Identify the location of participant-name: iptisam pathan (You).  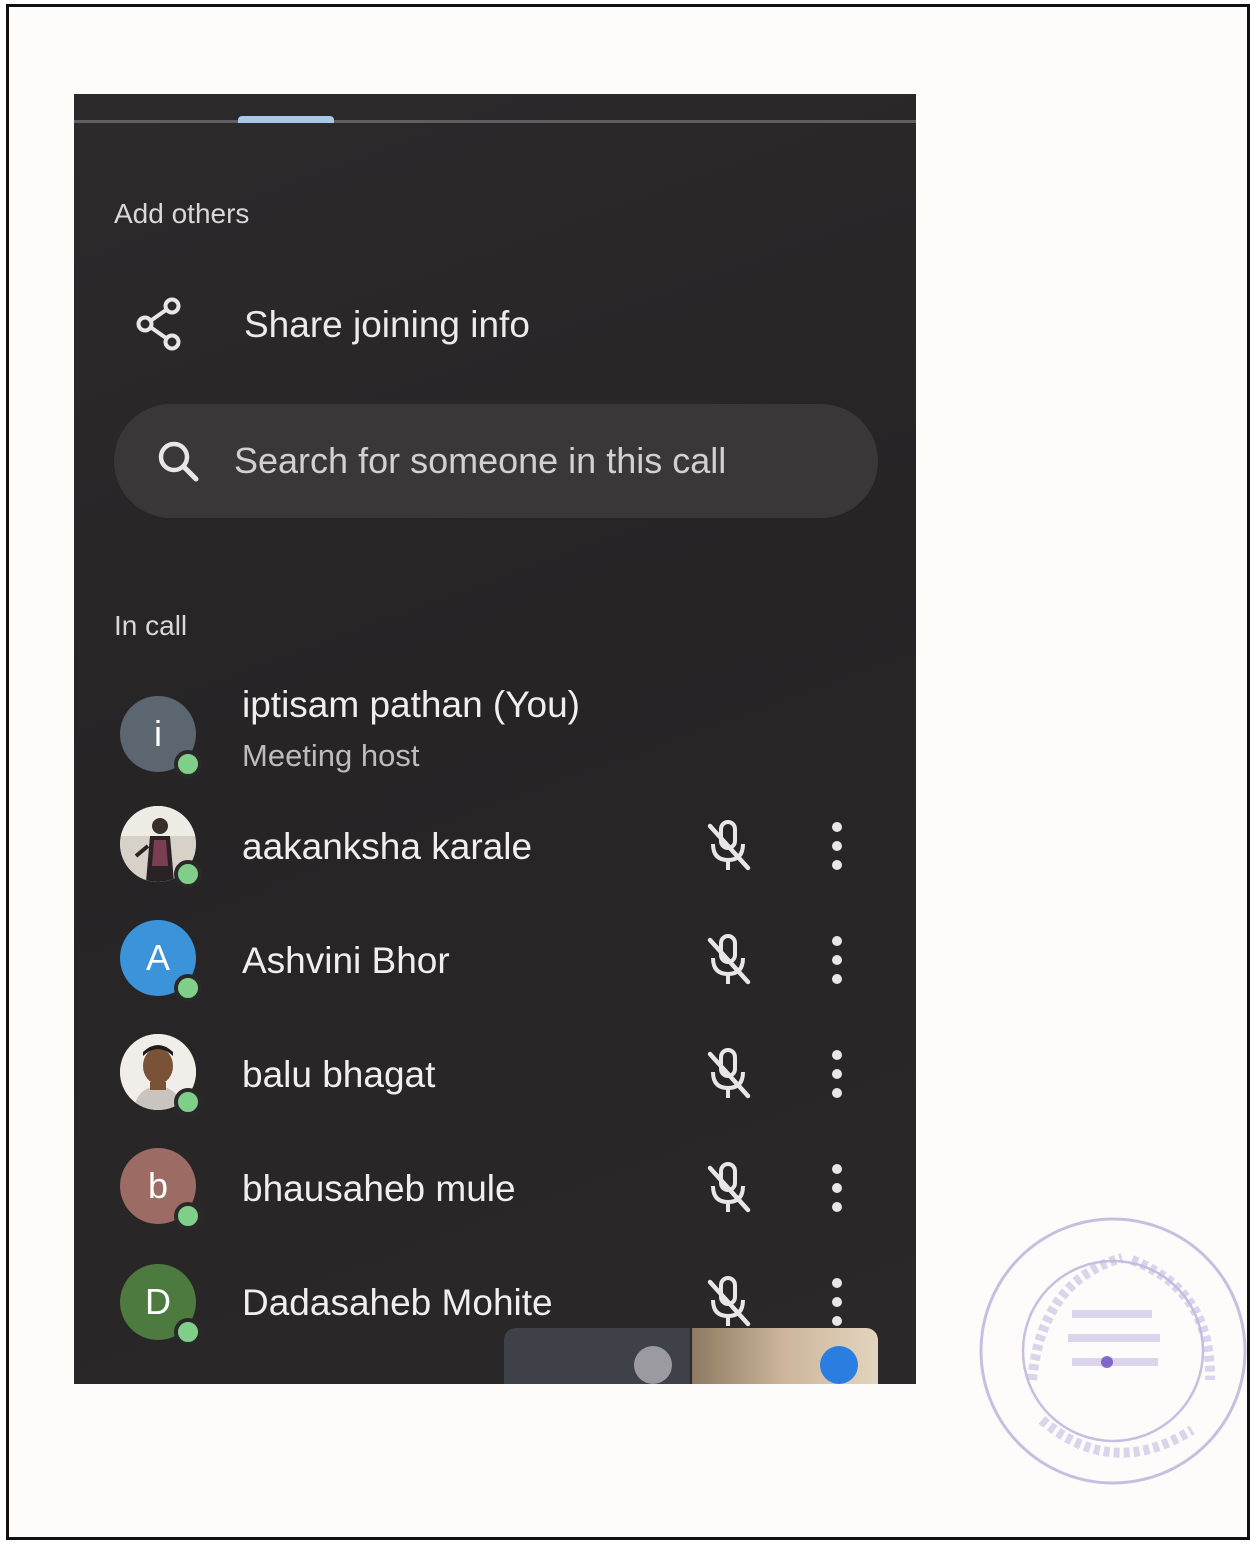
(411, 704).